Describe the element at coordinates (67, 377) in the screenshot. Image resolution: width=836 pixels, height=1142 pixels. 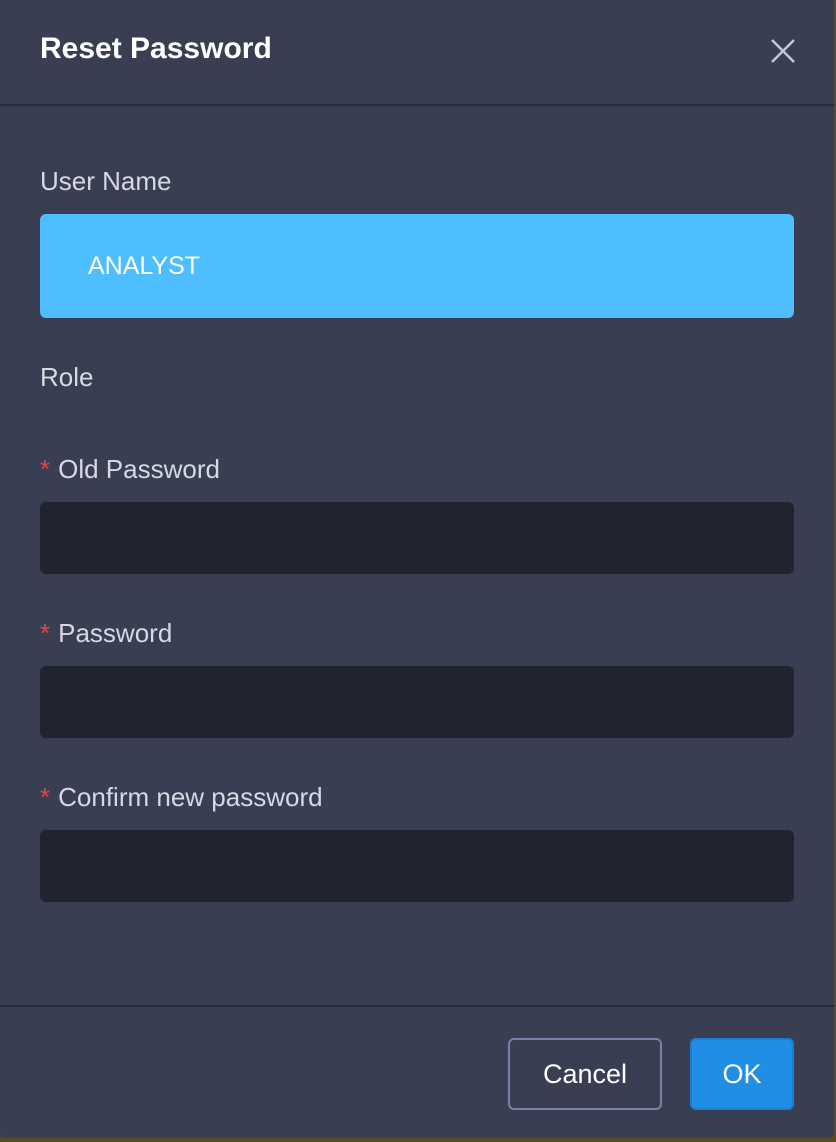
I see `role-label: Role` at that location.